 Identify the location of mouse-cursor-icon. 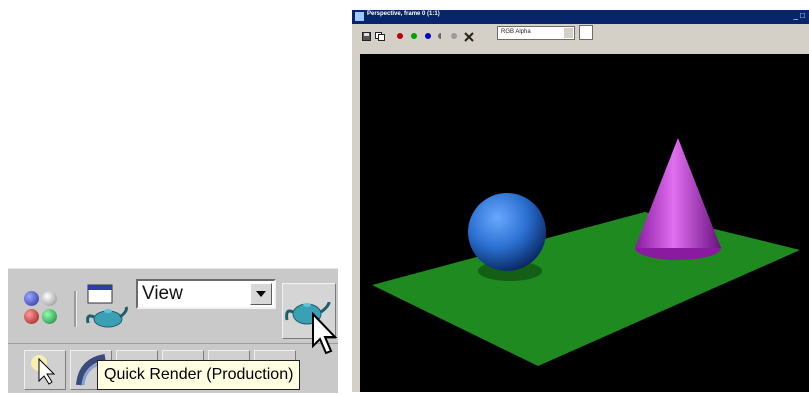
(325, 333).